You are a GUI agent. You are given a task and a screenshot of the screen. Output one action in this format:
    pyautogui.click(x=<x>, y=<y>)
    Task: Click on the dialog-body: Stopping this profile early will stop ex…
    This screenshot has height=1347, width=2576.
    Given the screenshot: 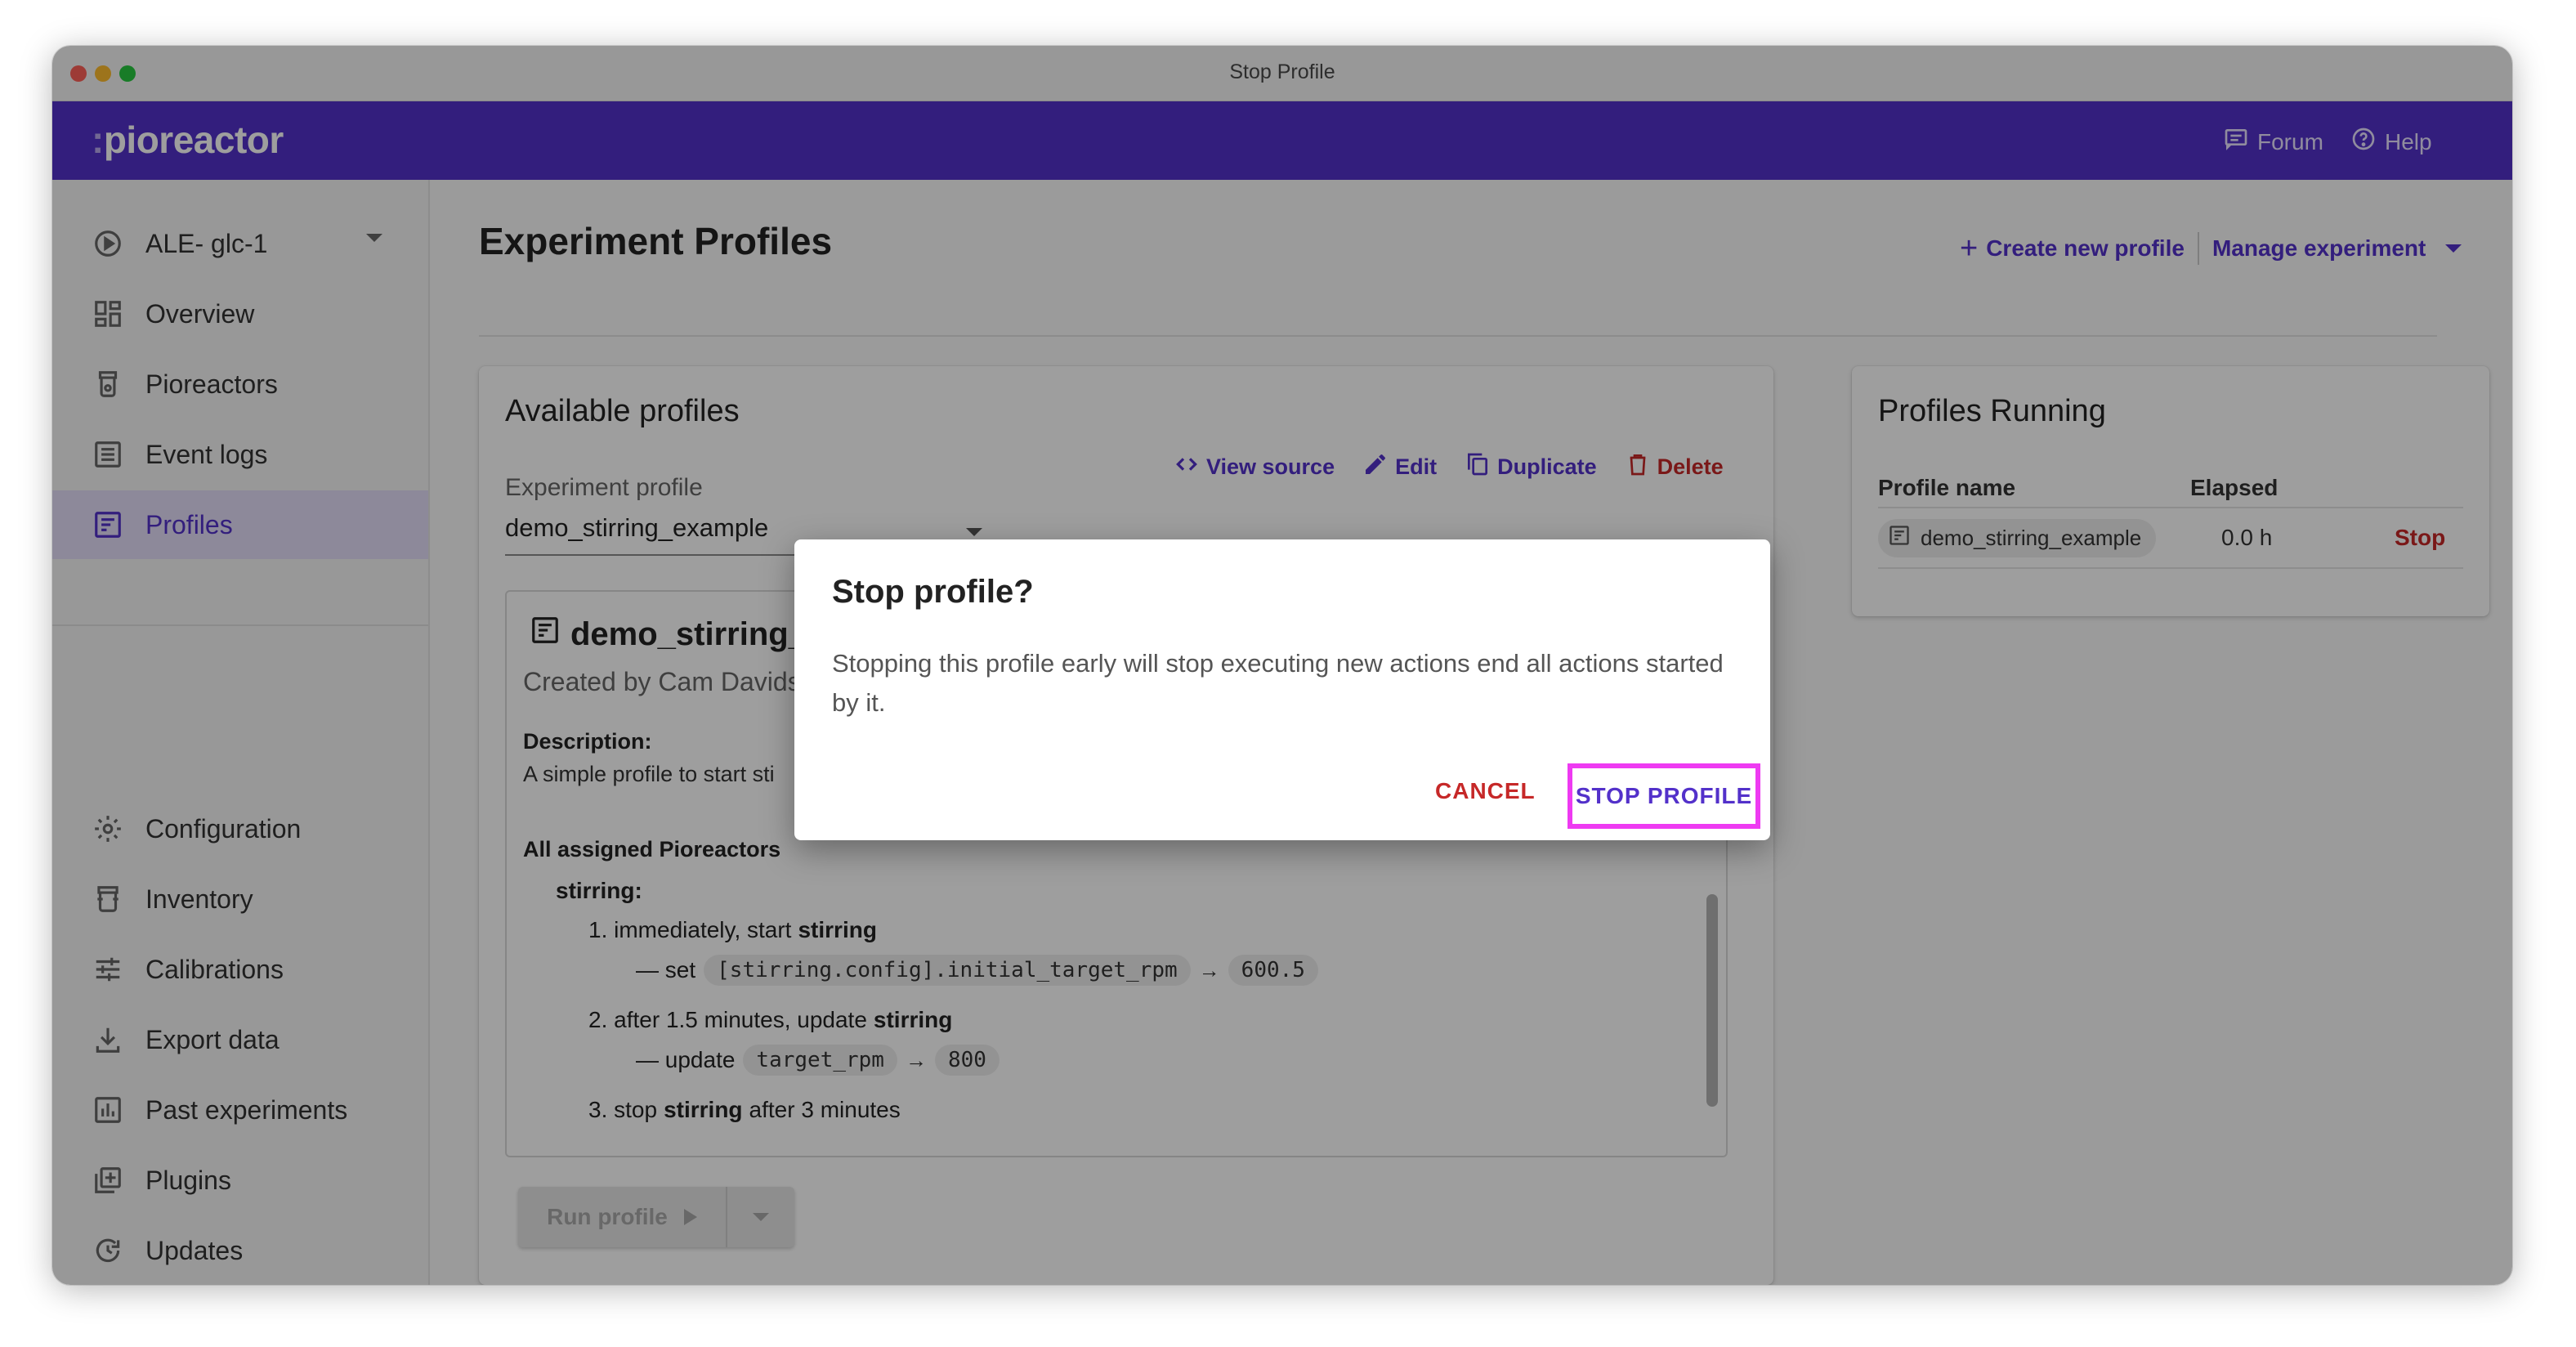 What is the action you would take?
    pyautogui.click(x=1278, y=683)
    